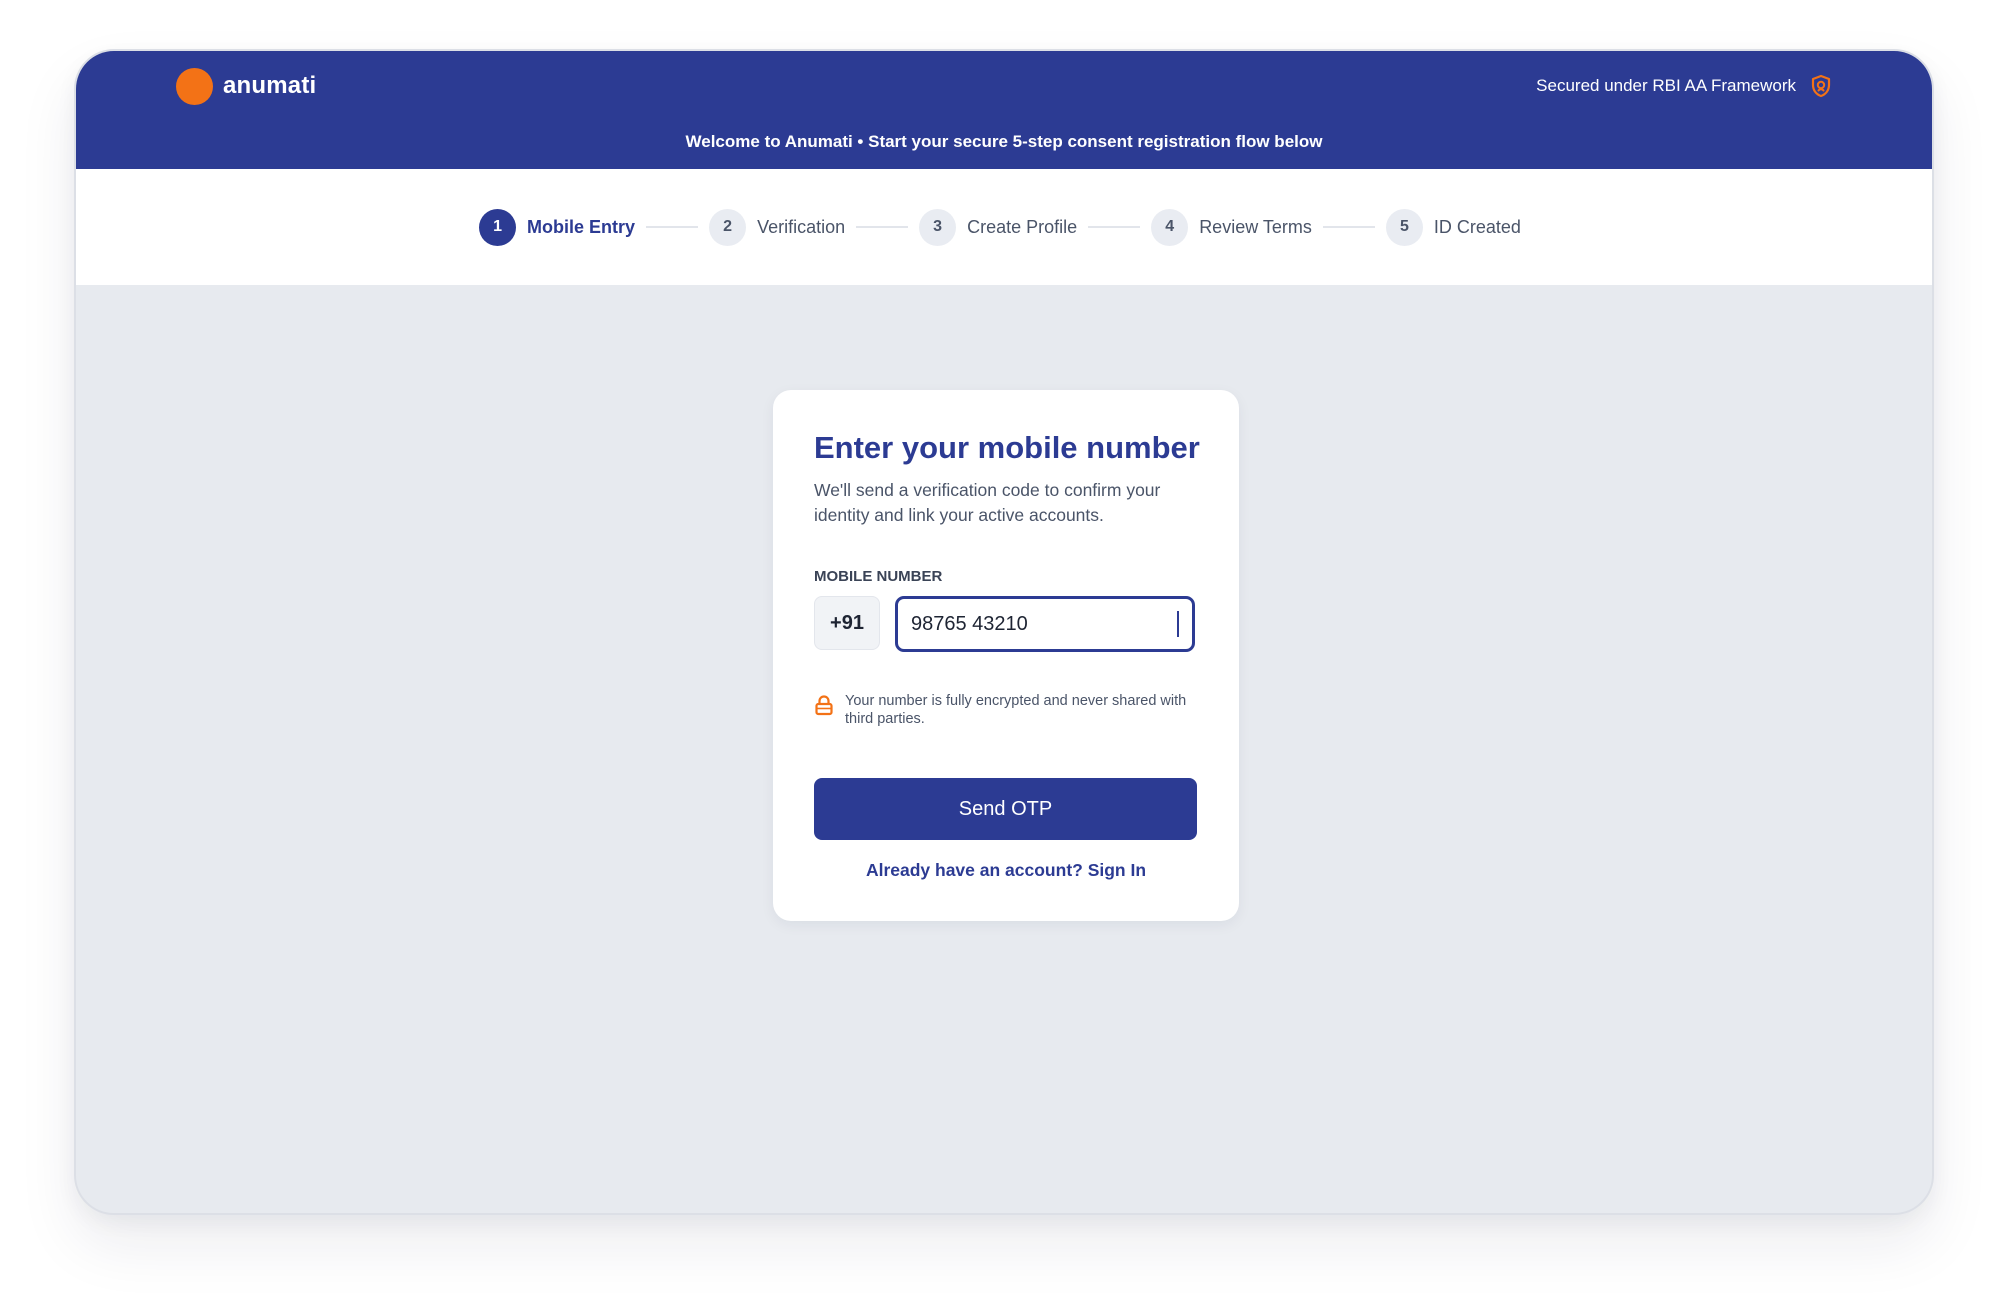 This screenshot has height=1307, width=2004. I want to click on step-create-profile: 3 Create Profile, so click(998, 227).